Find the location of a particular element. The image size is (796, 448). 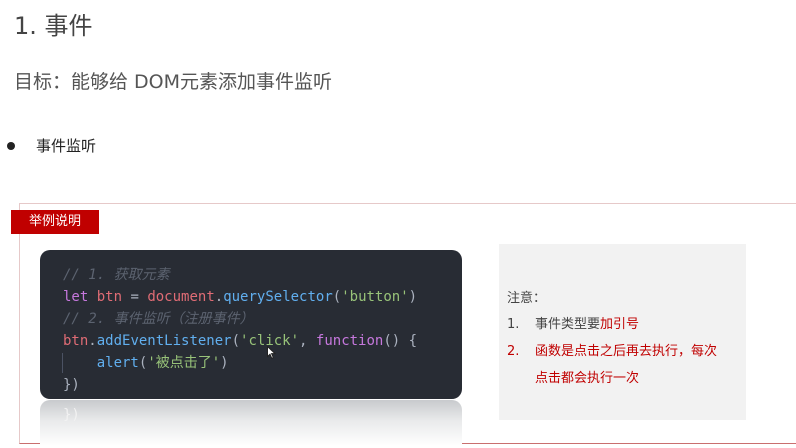

code-closing: }) is located at coordinates (71, 385).